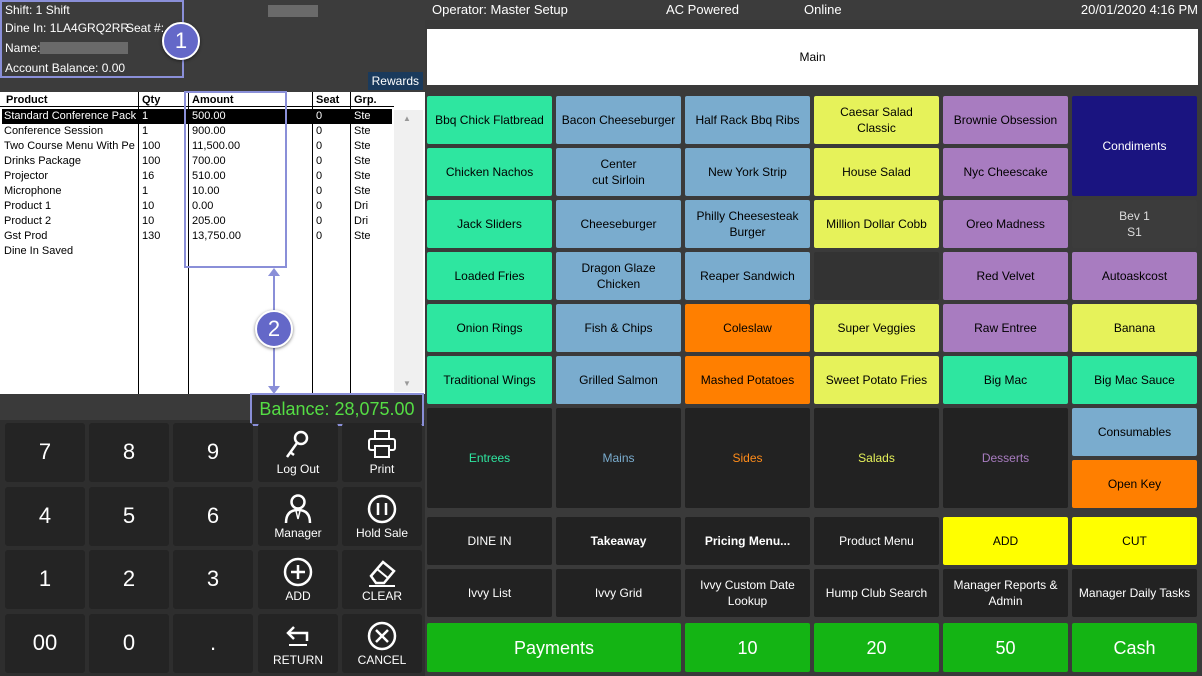 Image resolution: width=1202 pixels, height=676 pixels. Describe the element at coordinates (747, 276) in the screenshot. I see `product-button: Reaper Sandwich` at that location.